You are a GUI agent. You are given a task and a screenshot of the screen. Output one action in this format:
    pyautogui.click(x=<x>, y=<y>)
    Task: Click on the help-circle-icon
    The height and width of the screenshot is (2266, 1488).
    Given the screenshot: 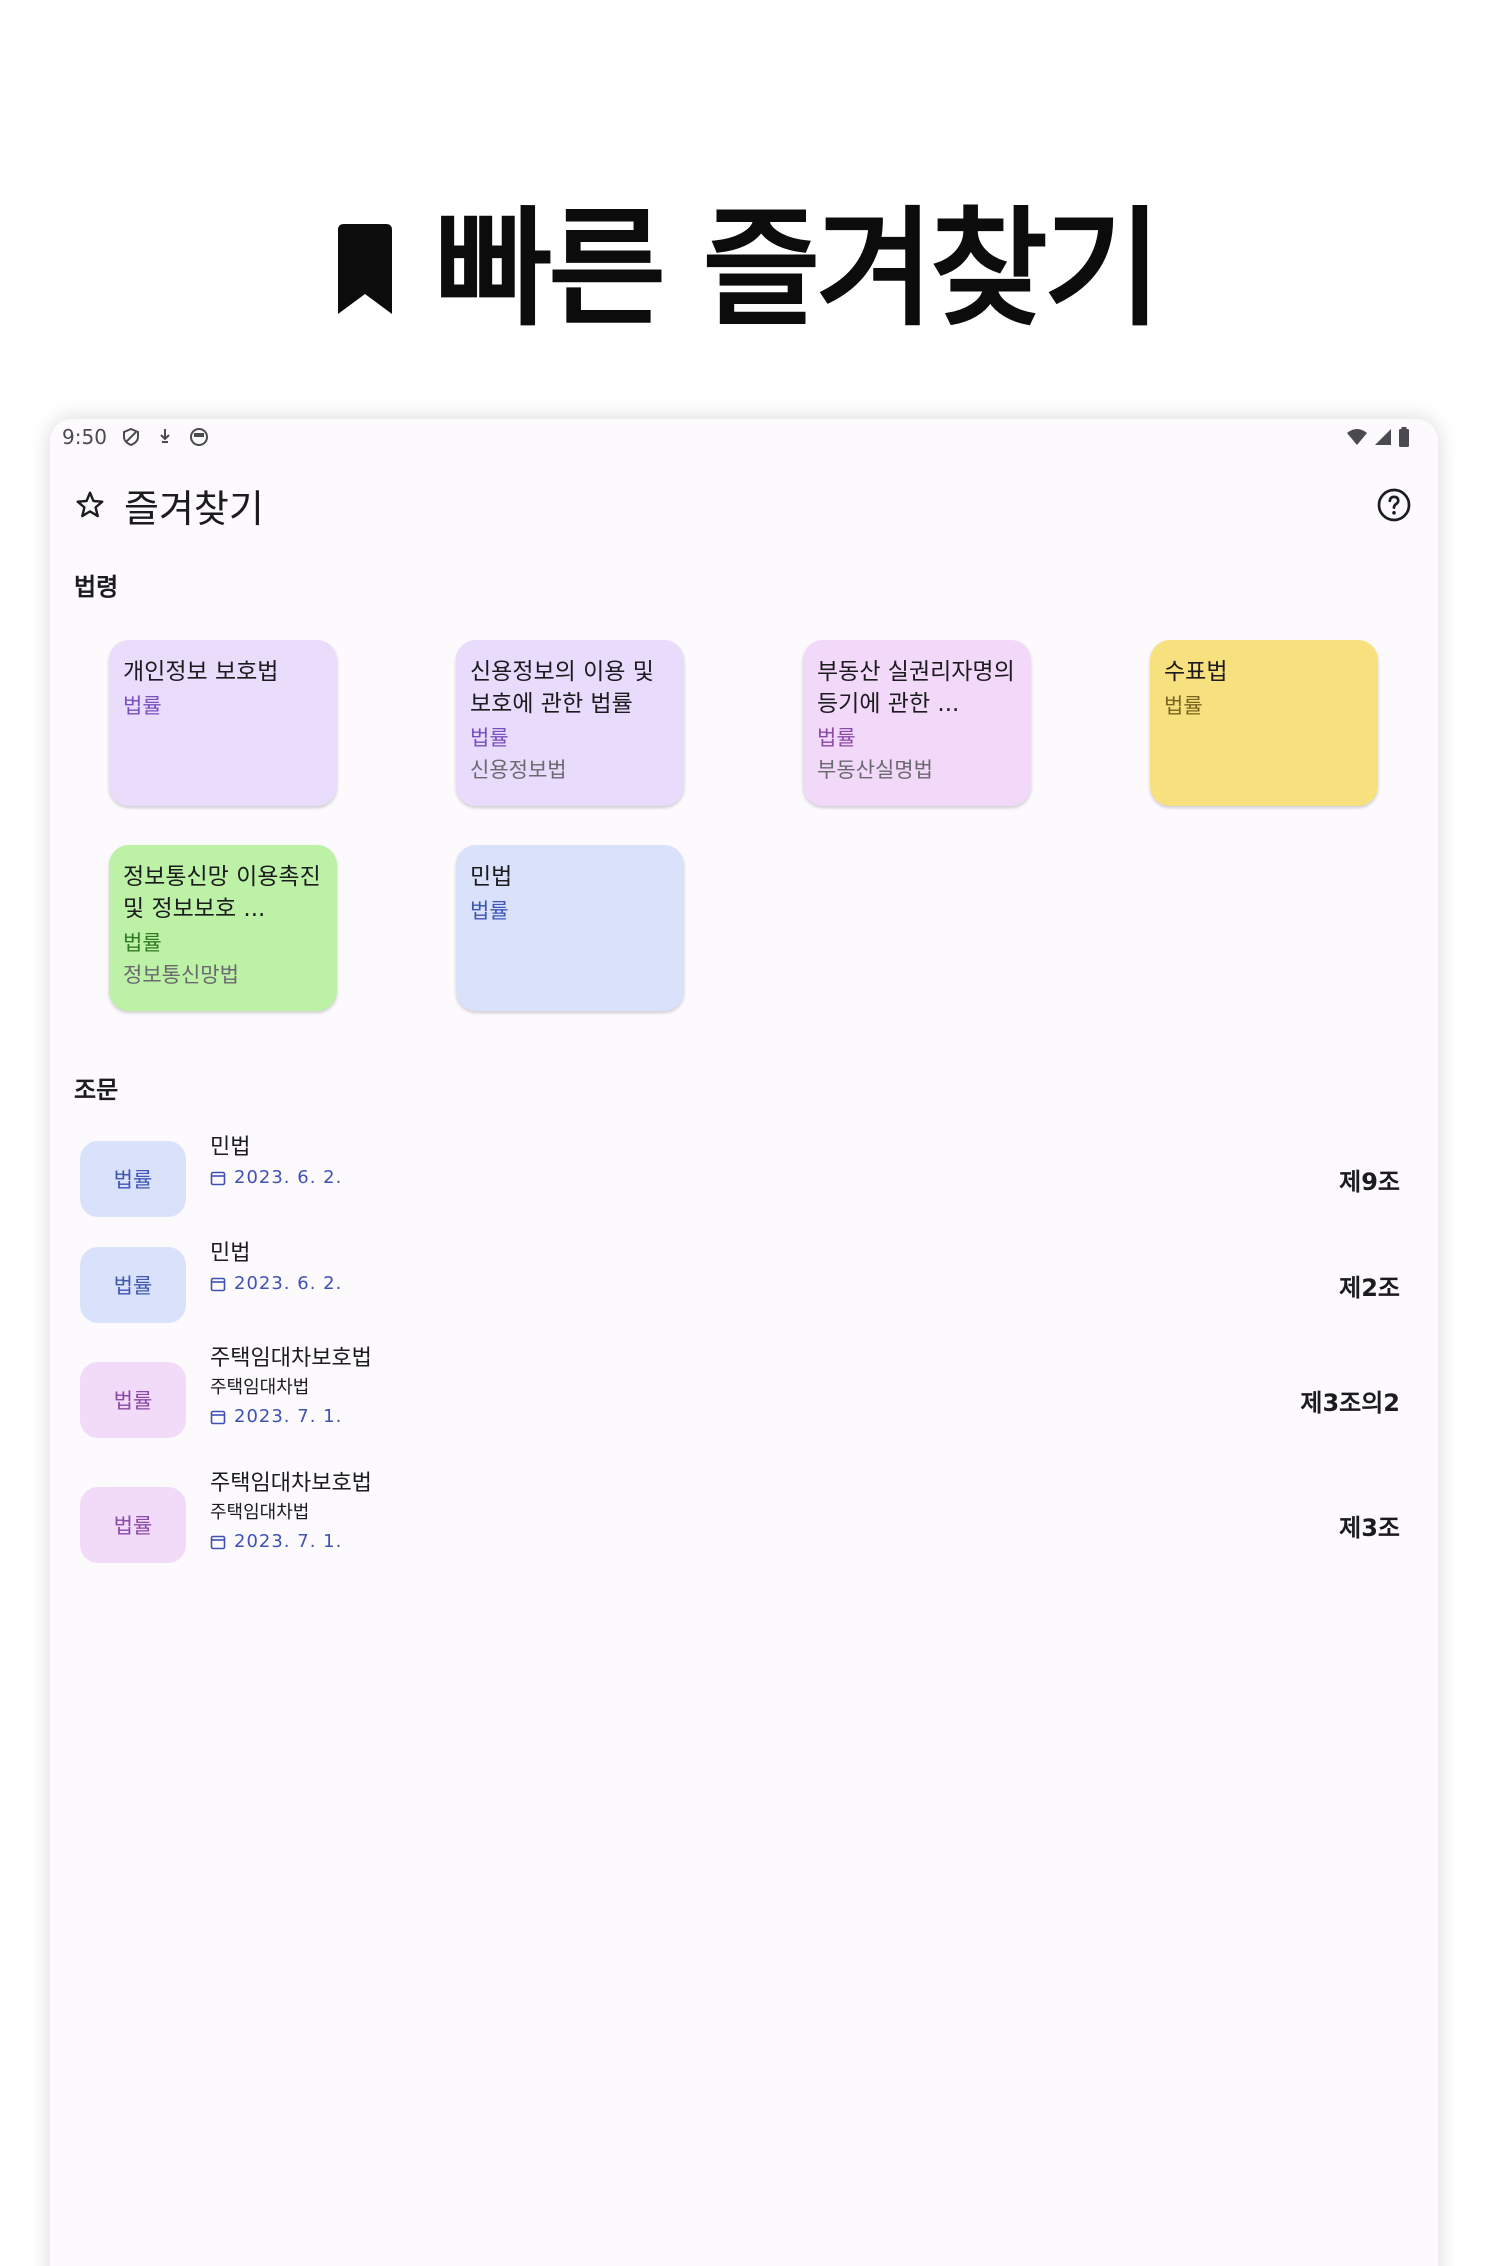 What is the action you would take?
    pyautogui.click(x=1394, y=505)
    